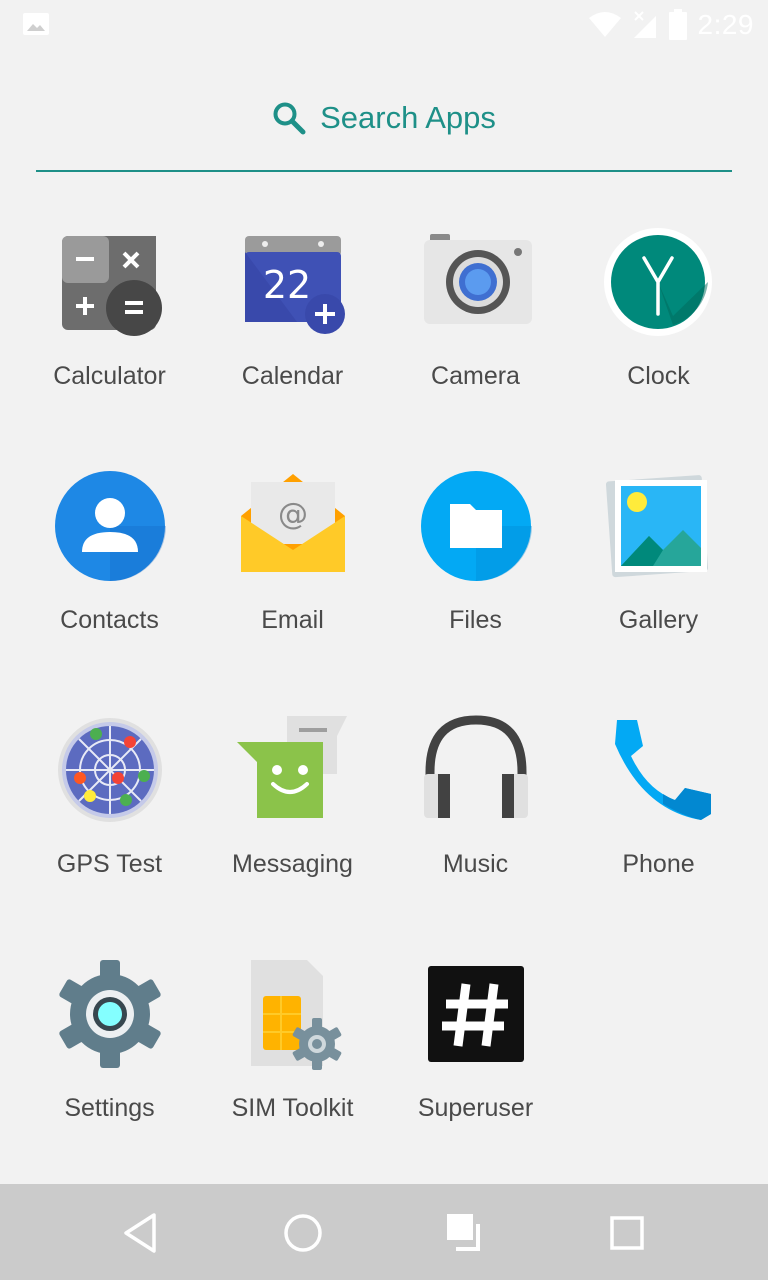 The image size is (768, 1280). I want to click on contacts-icon, so click(110, 526).